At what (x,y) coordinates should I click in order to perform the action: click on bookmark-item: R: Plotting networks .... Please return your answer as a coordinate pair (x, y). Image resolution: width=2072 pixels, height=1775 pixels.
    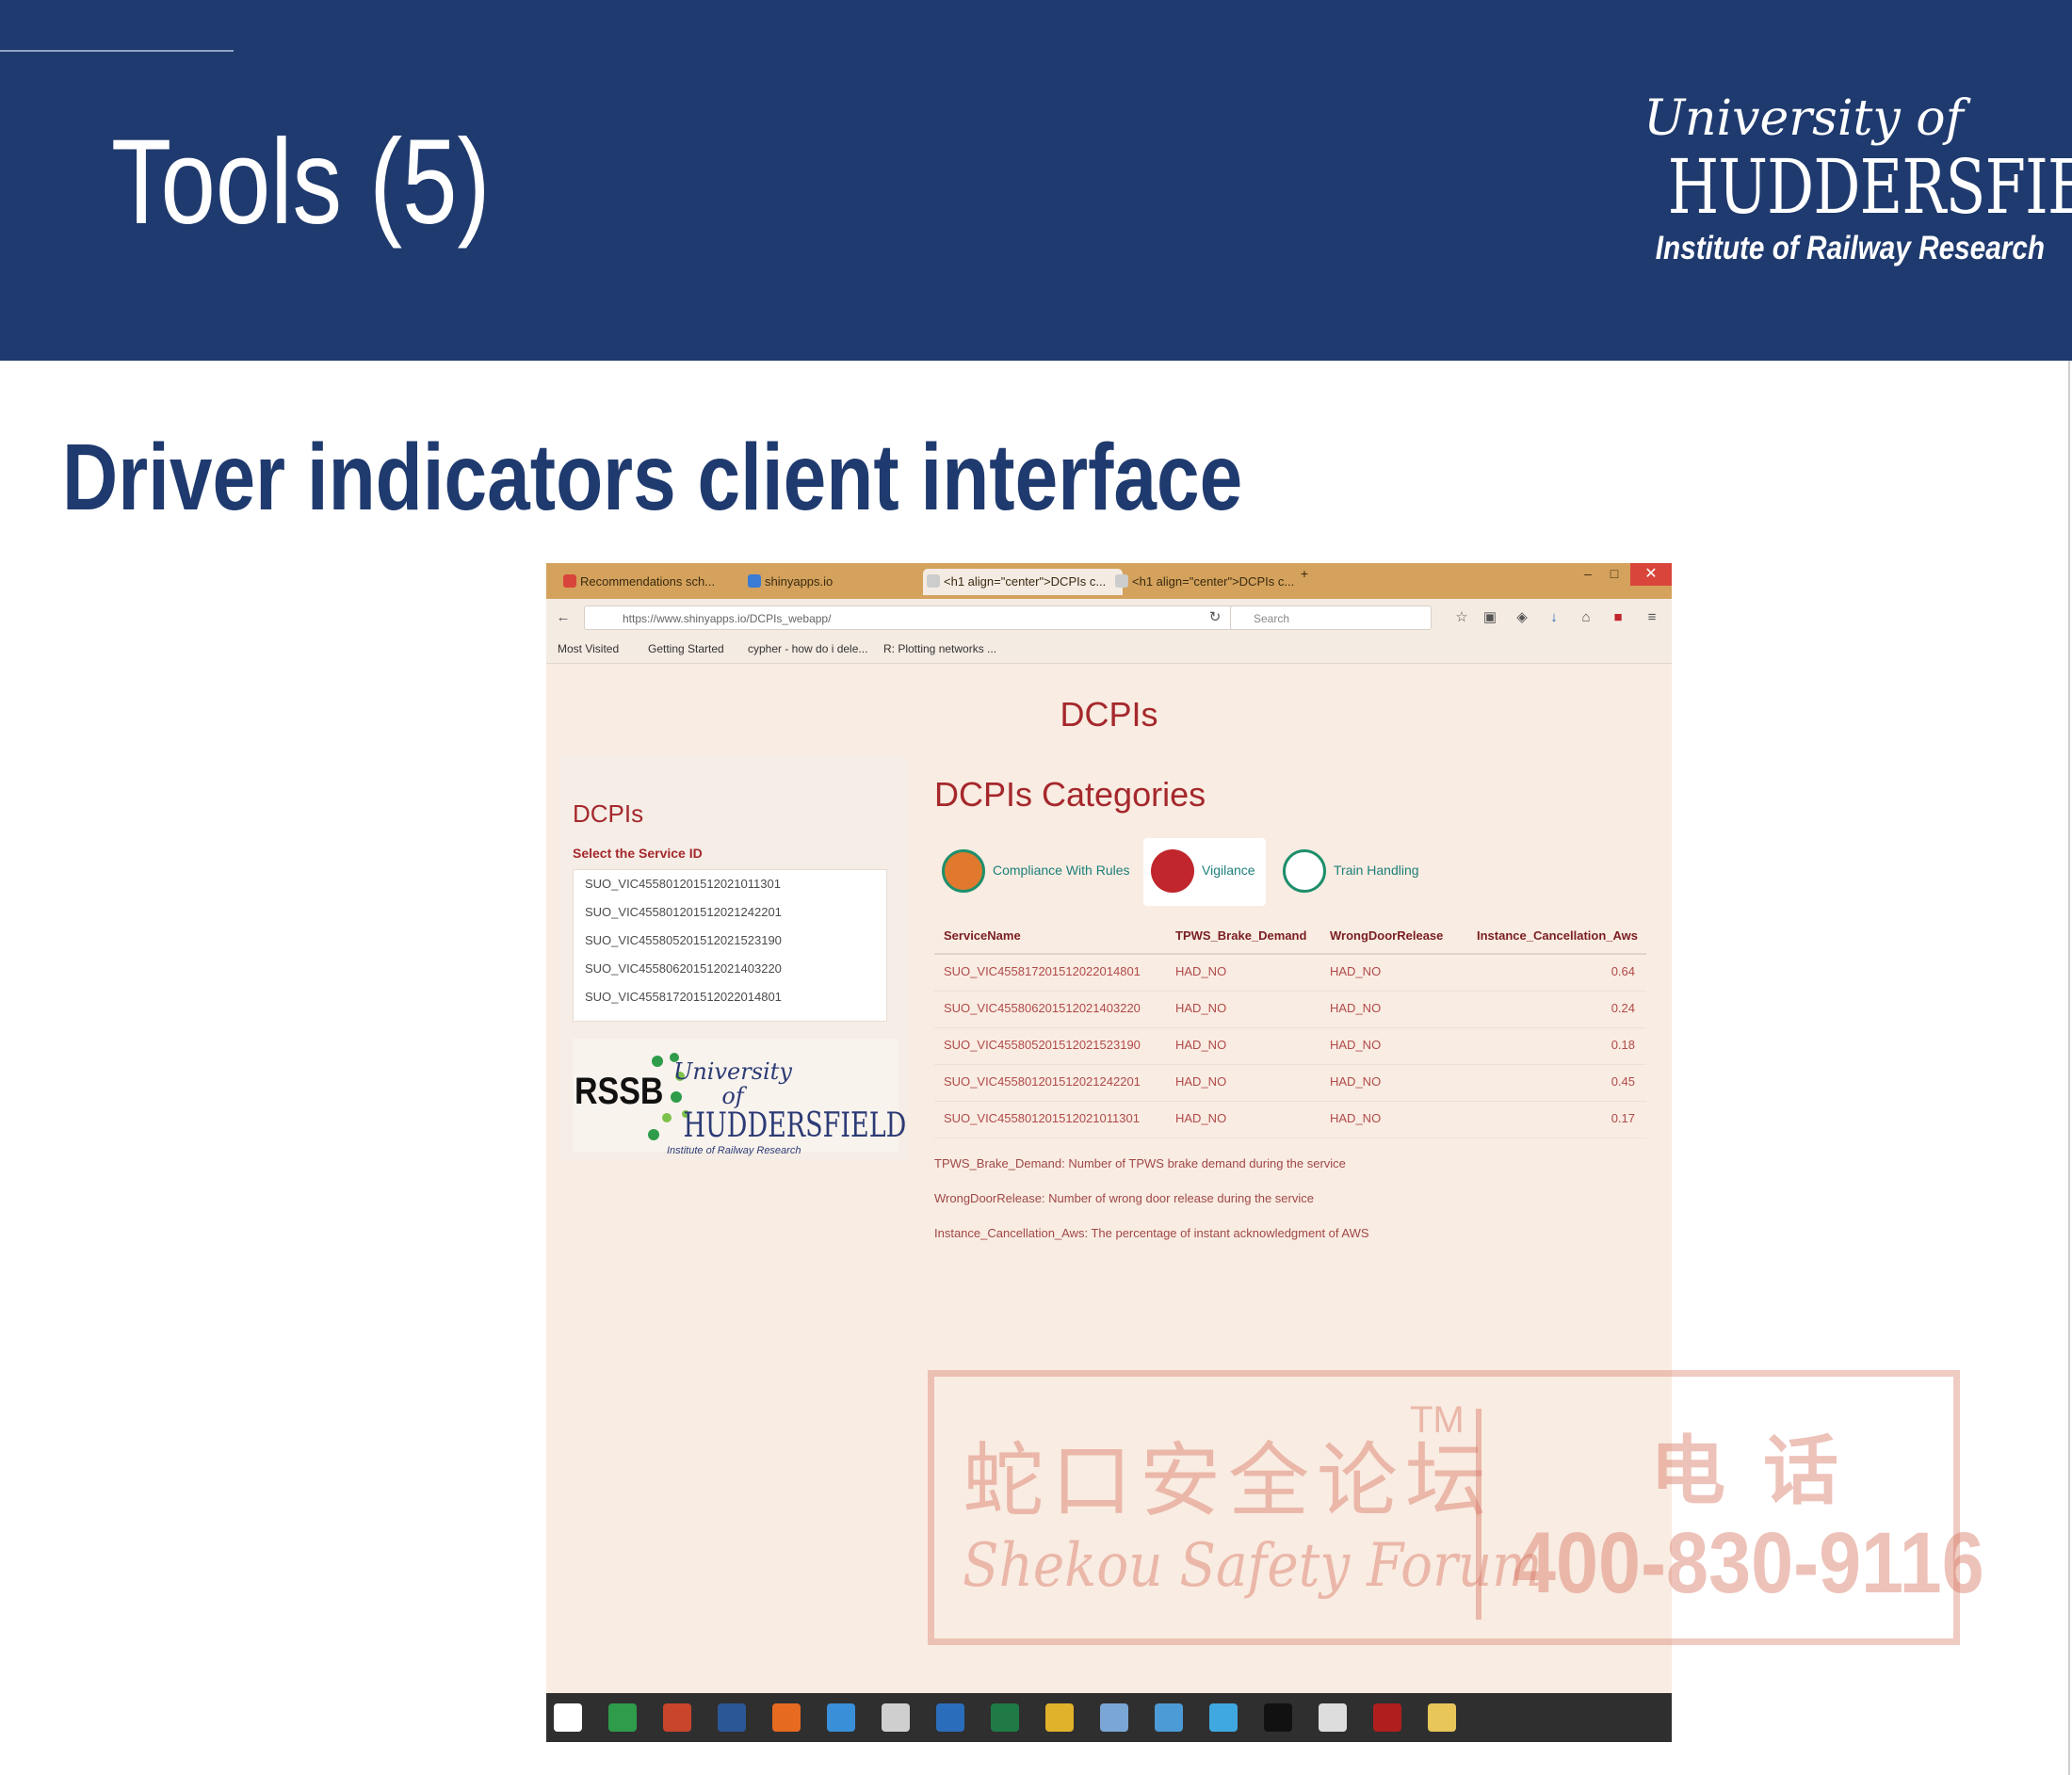
    Looking at the image, I should click on (940, 648).